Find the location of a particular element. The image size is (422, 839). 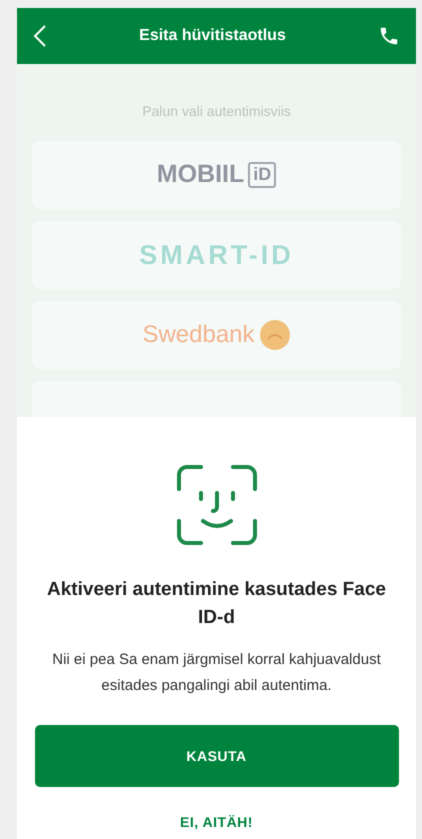

sheet-title: Aktiveeri autentimine kasutades Face ID-d is located at coordinates (216, 604).